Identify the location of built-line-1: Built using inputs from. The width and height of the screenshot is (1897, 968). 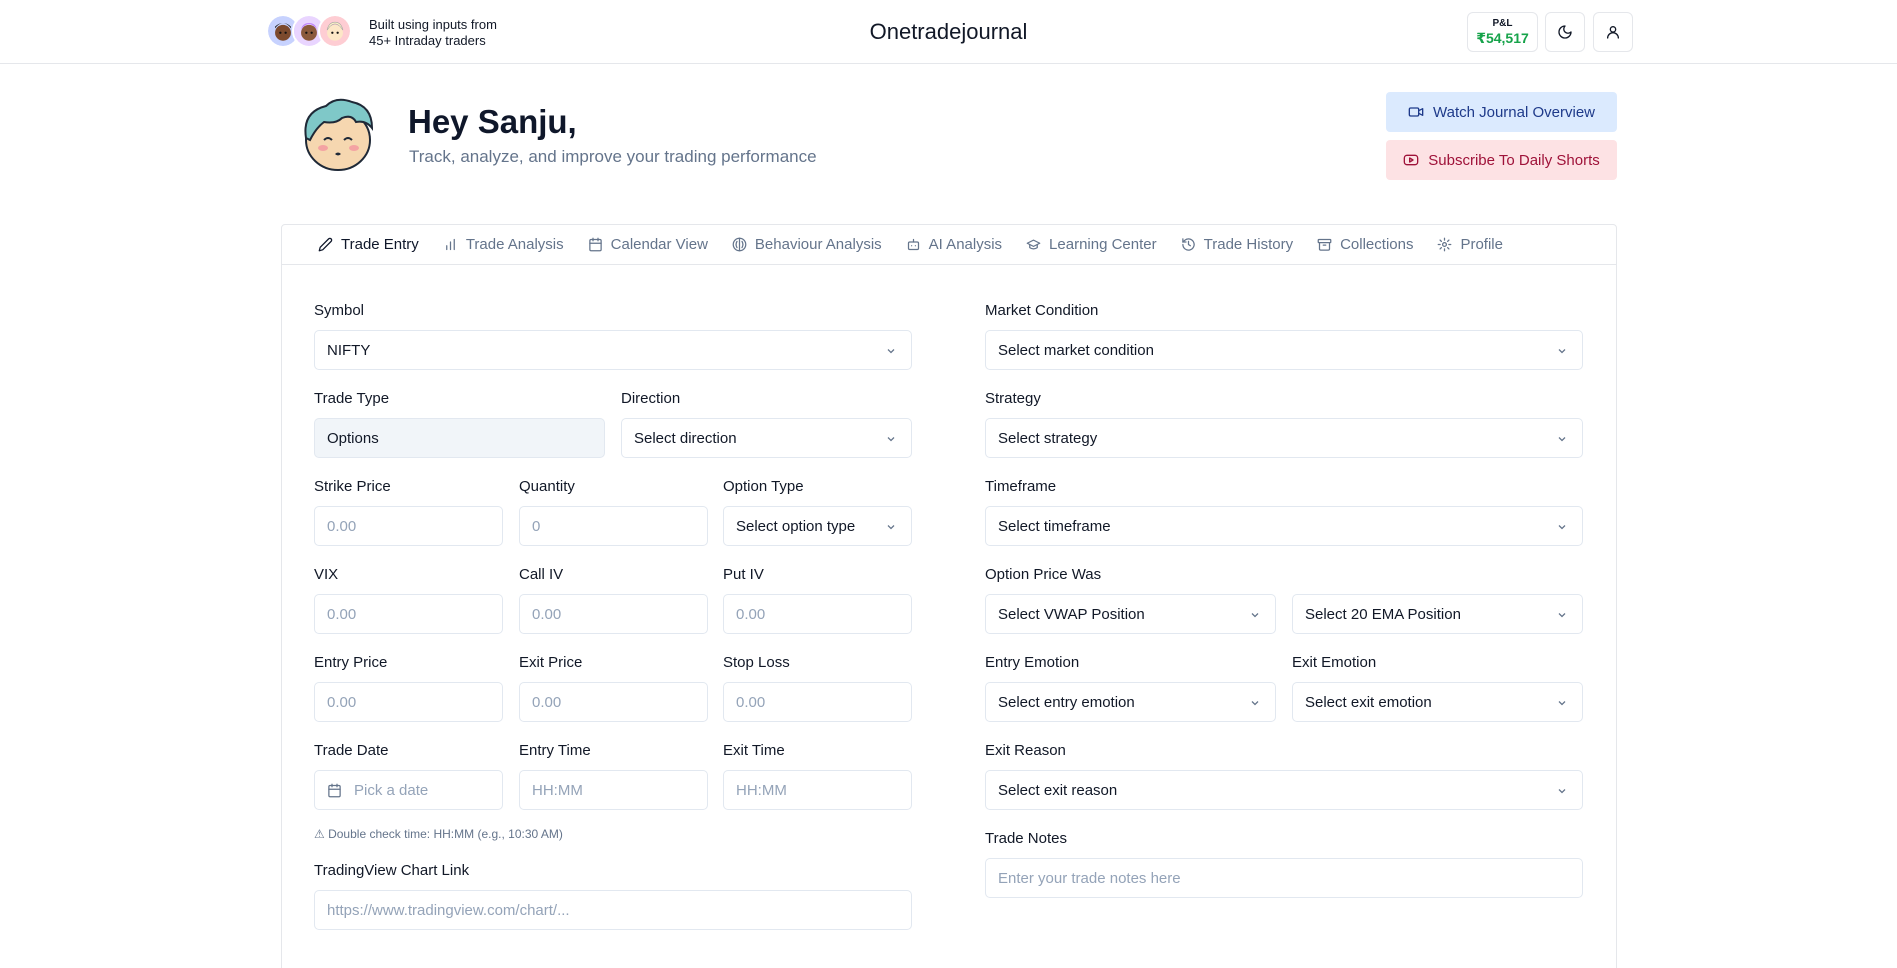
(433, 24).